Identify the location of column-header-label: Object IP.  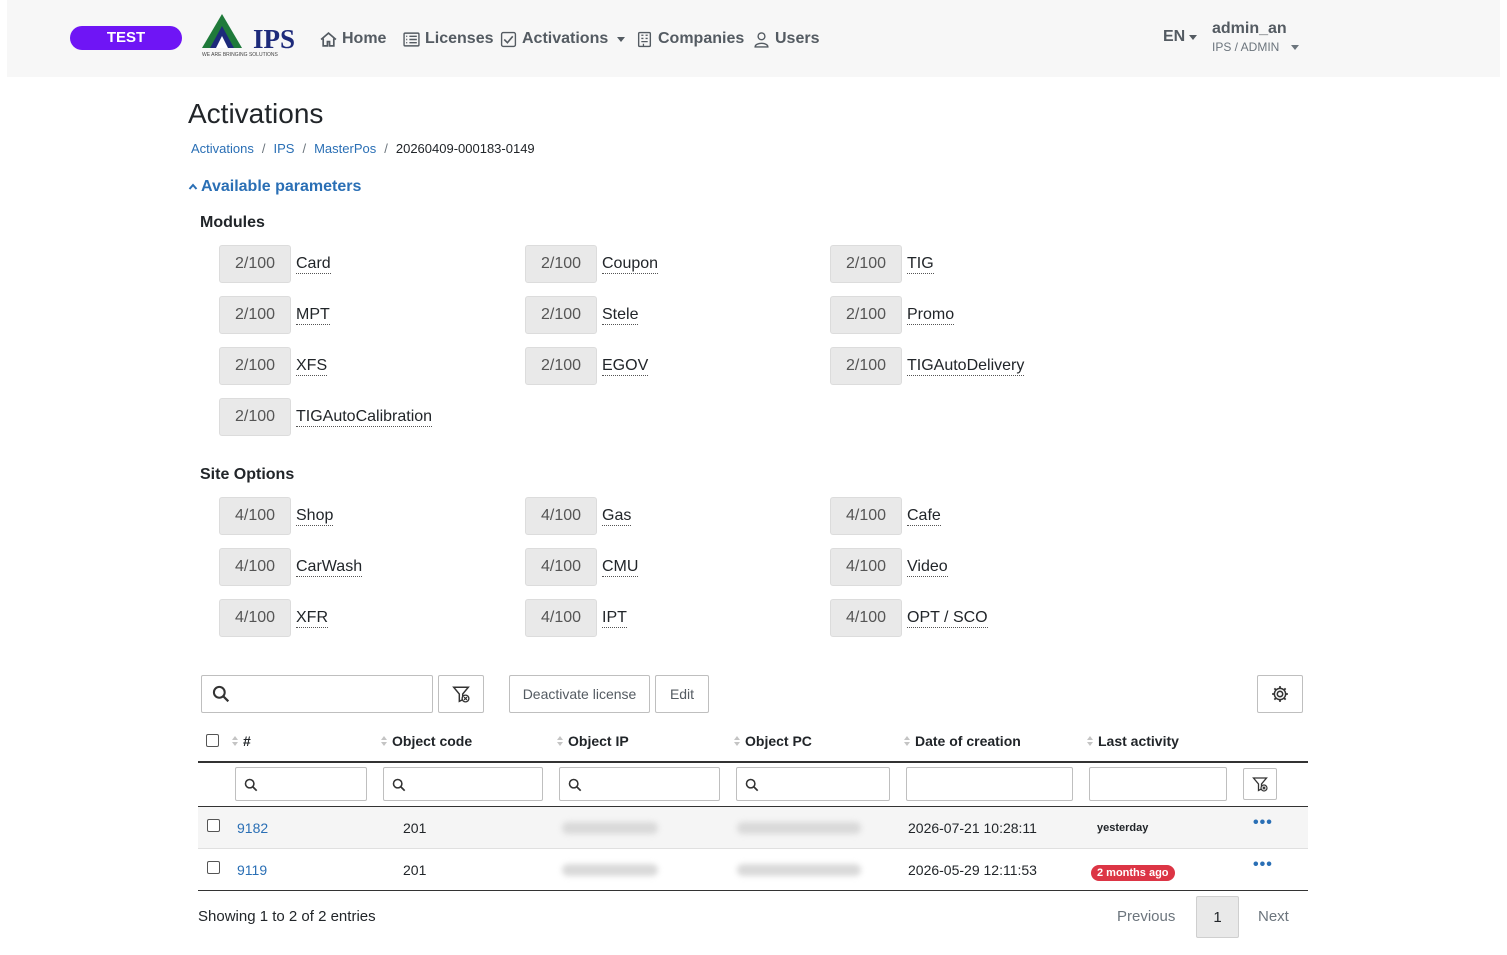
(598, 741).